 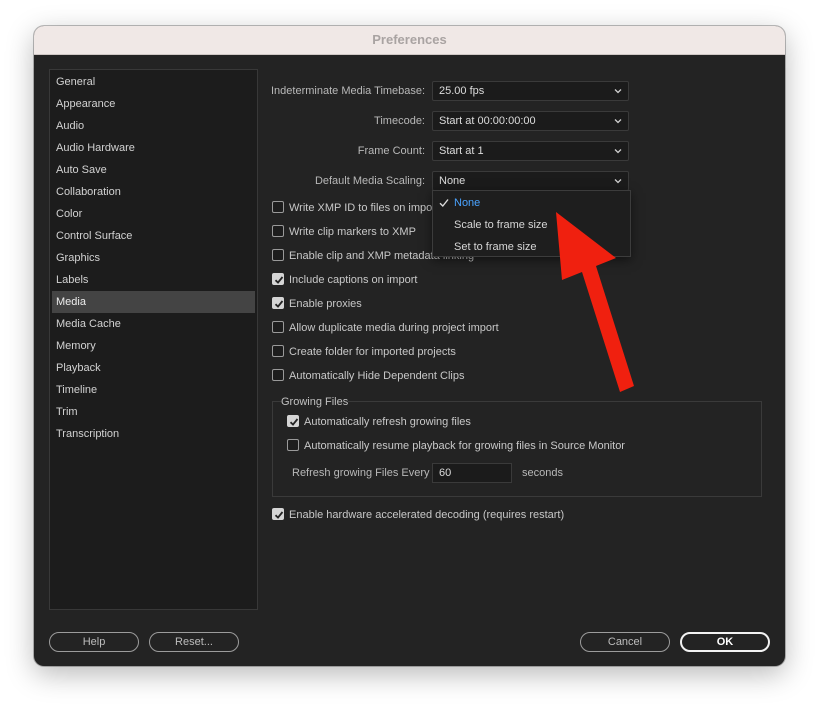 What do you see at coordinates (153, 170) in the screenshot?
I see `sidebar-item-auto-save: Auto Save` at bounding box center [153, 170].